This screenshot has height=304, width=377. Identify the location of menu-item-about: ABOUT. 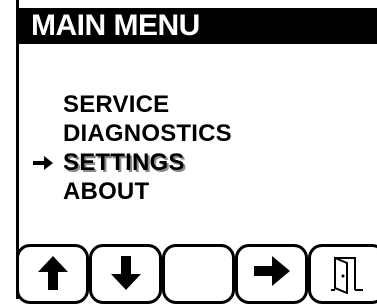
(189, 191).